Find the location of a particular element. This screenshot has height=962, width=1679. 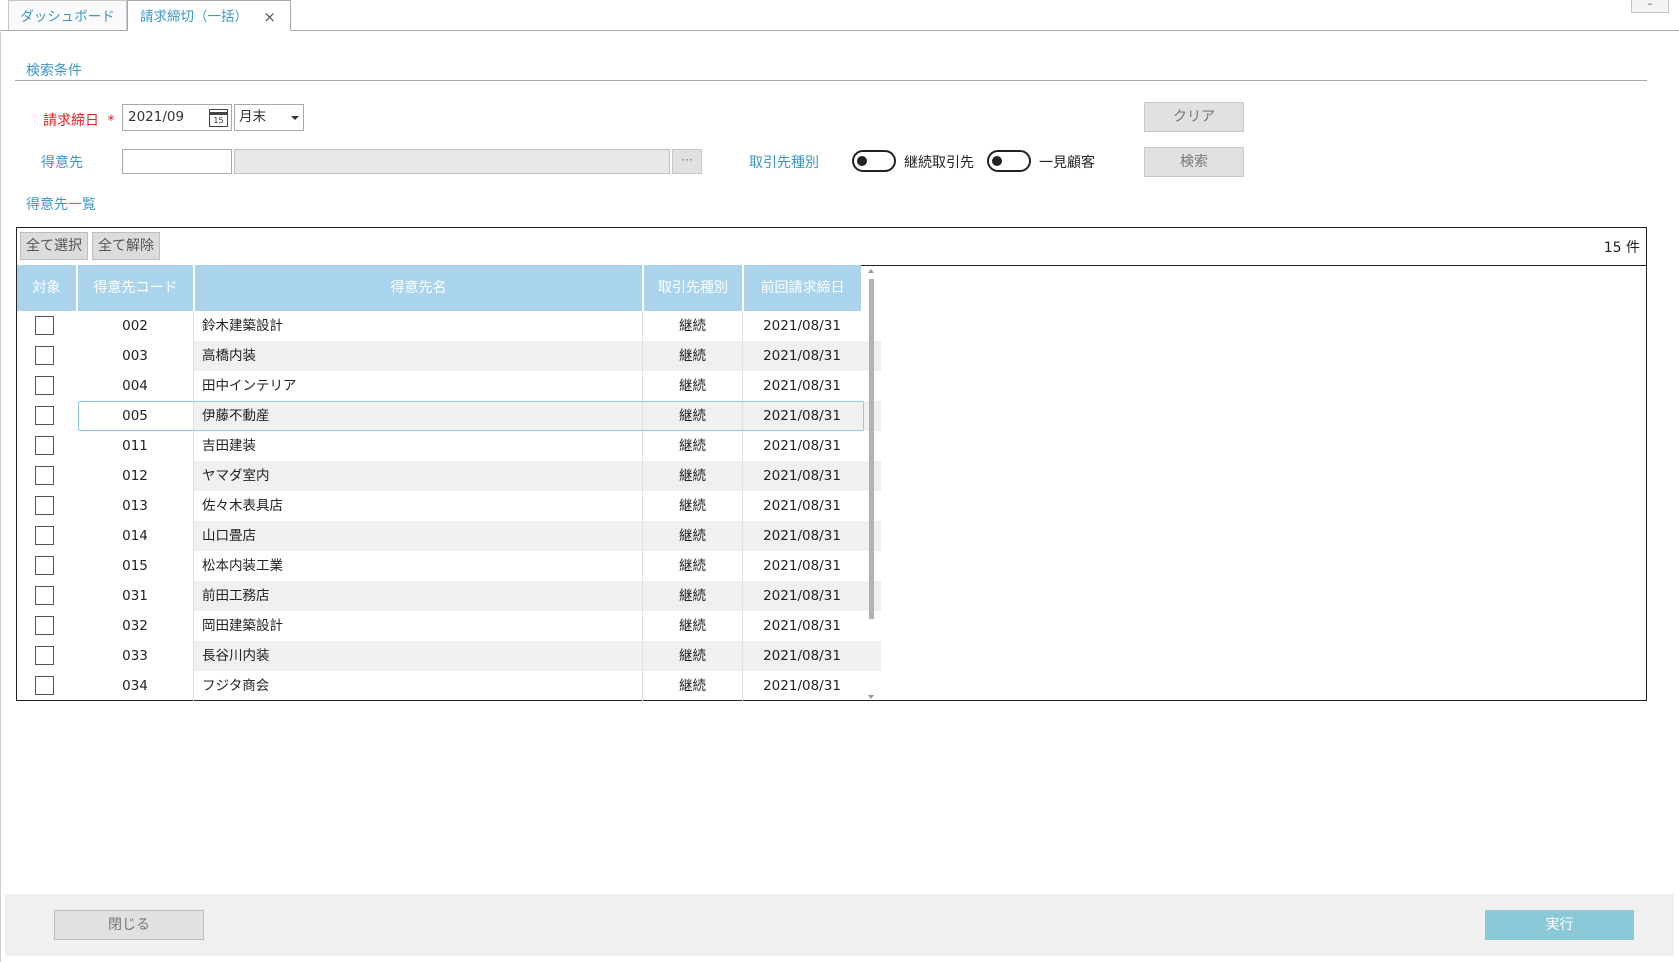

row-customer-code: 014 is located at coordinates (135, 536).